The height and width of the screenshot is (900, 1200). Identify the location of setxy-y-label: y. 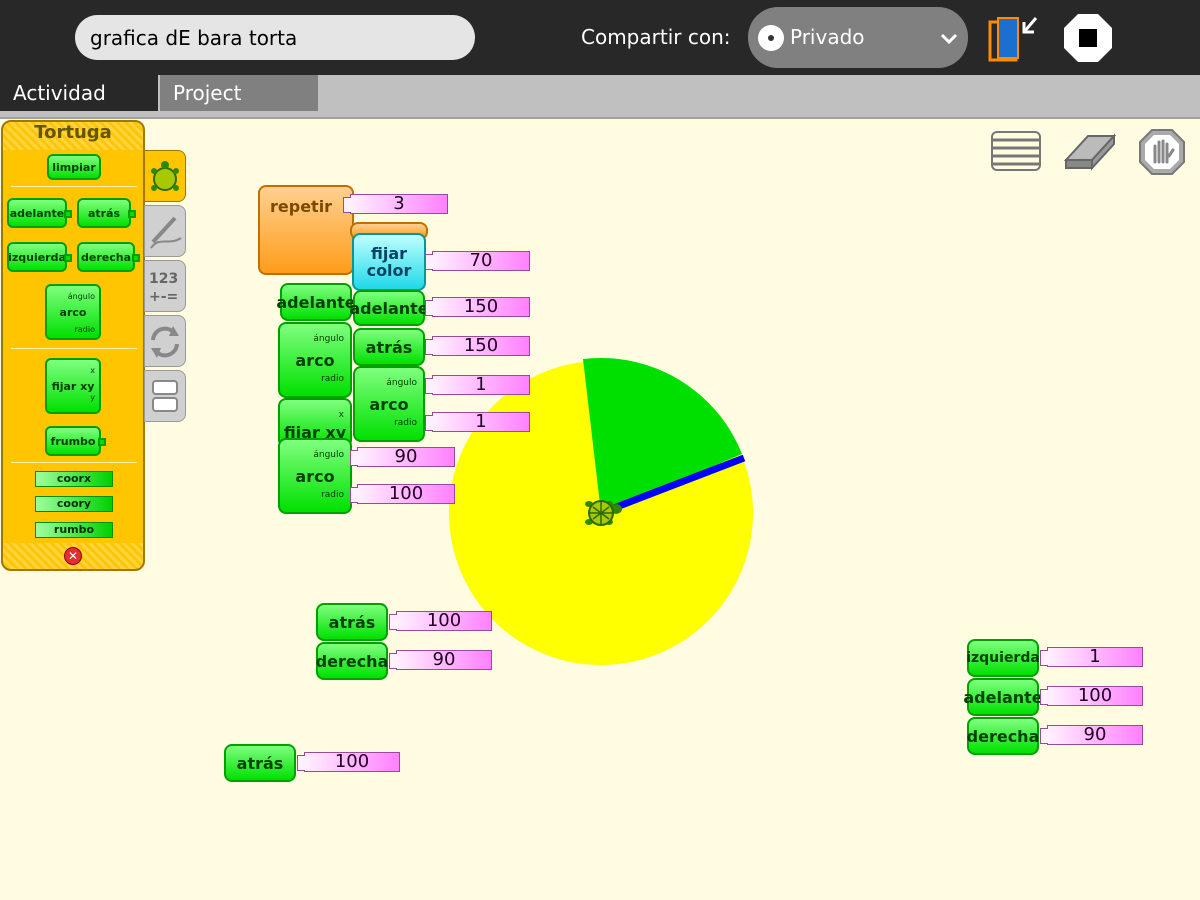
(92, 397).